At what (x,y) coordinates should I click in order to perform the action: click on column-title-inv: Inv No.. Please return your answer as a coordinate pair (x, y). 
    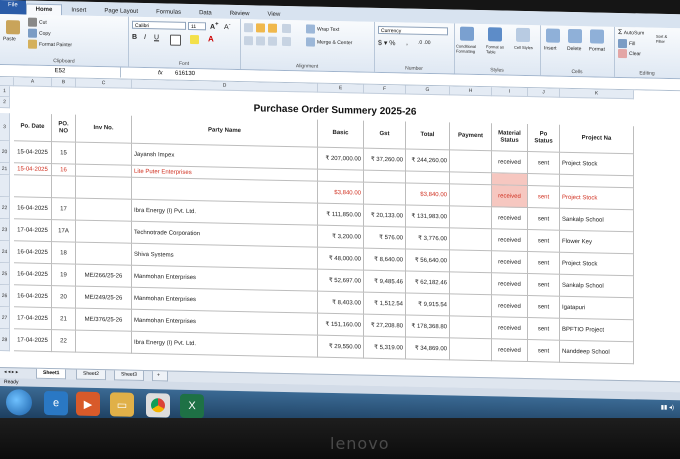
    Looking at the image, I should click on (104, 129).